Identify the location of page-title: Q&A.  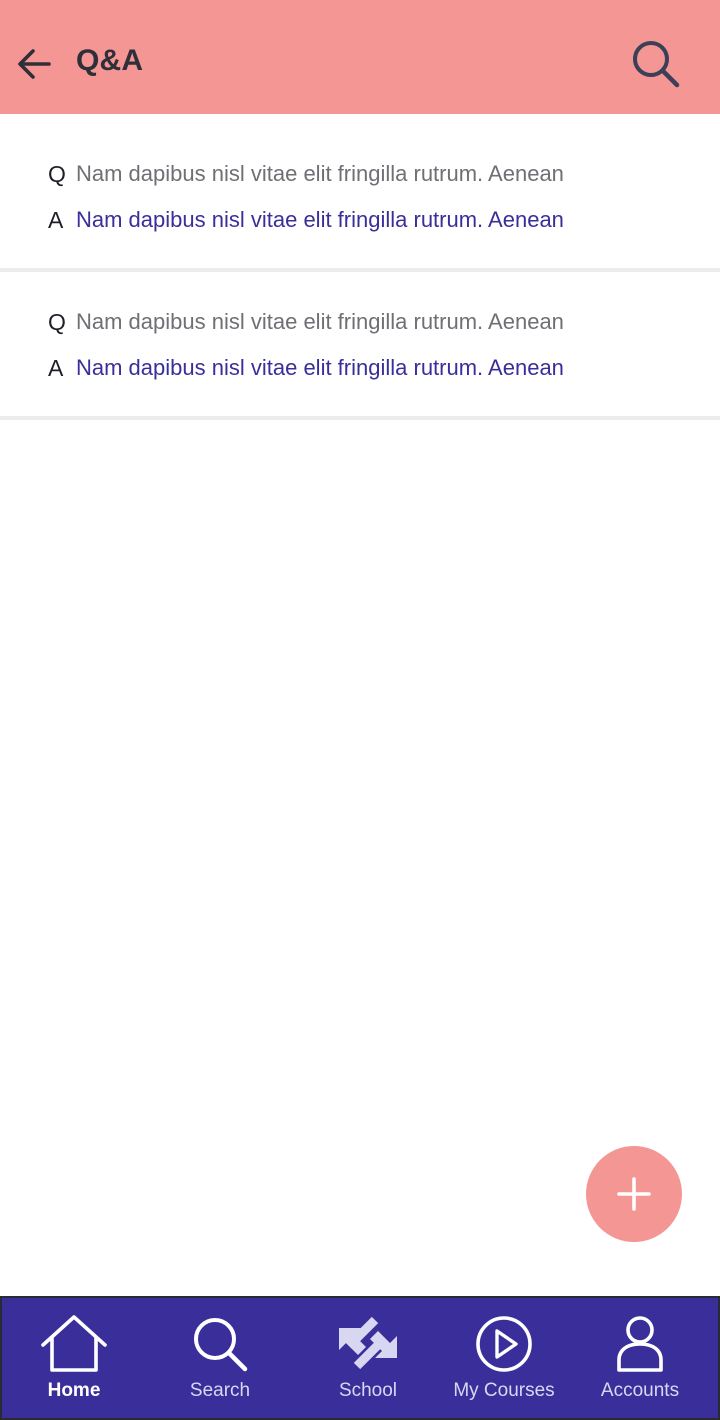
(110, 60).